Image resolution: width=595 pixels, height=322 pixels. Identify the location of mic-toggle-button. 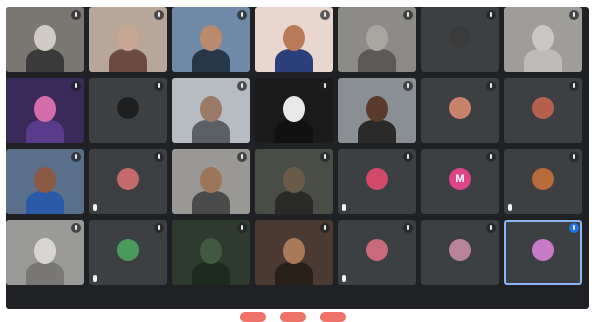
(253, 317).